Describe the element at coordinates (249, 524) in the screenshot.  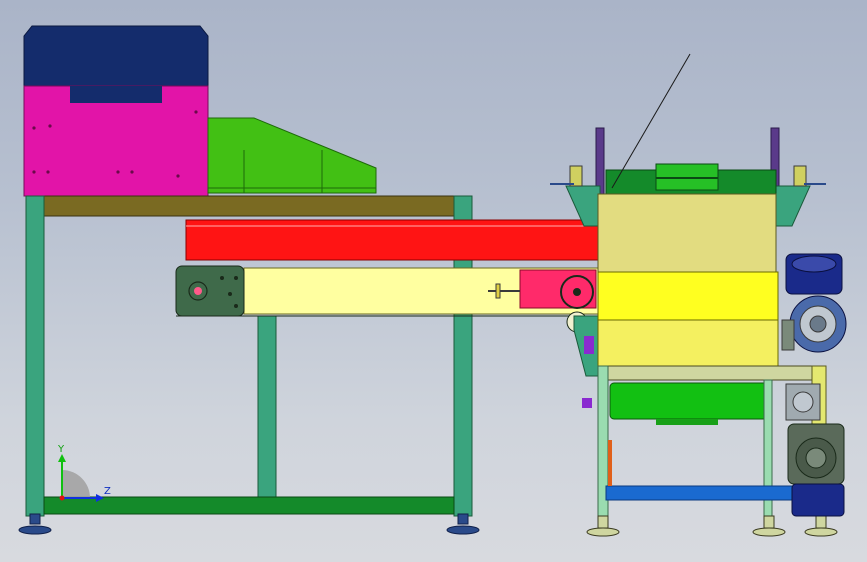
I see `leveling-feet` at that location.